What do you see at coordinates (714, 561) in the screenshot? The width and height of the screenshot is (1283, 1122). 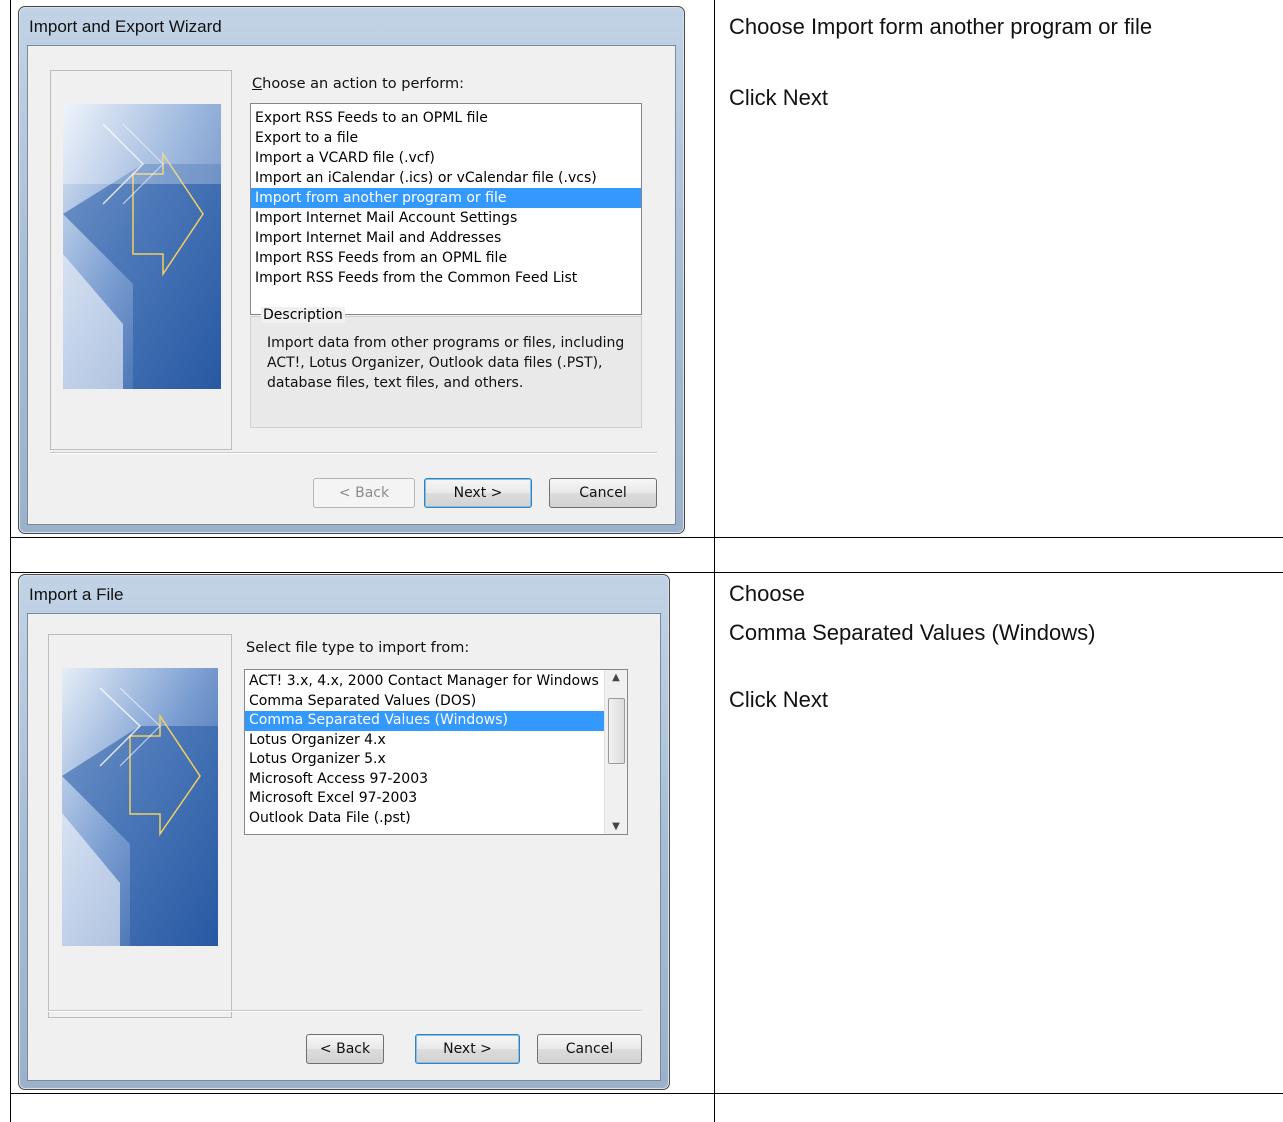 I see `table-border-middle` at bounding box center [714, 561].